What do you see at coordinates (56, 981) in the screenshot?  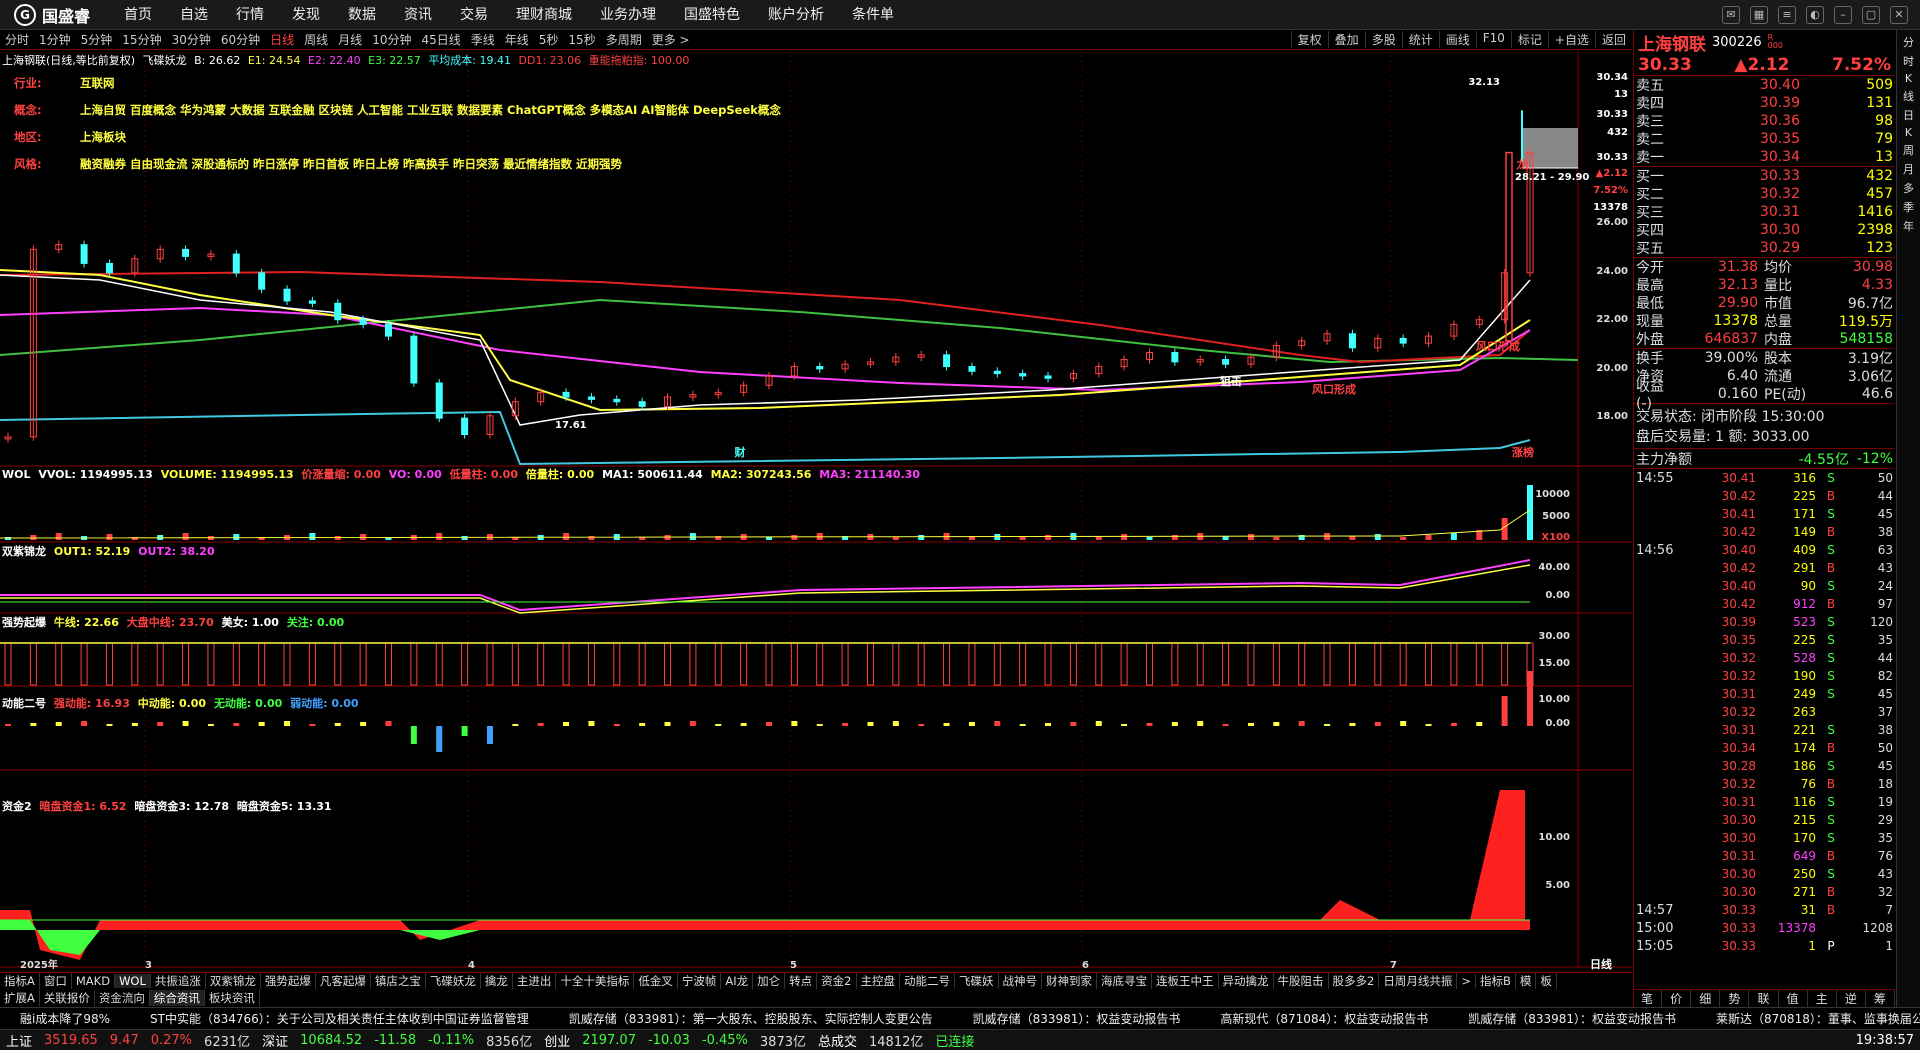 I see `indicator-tab: 窗口` at bounding box center [56, 981].